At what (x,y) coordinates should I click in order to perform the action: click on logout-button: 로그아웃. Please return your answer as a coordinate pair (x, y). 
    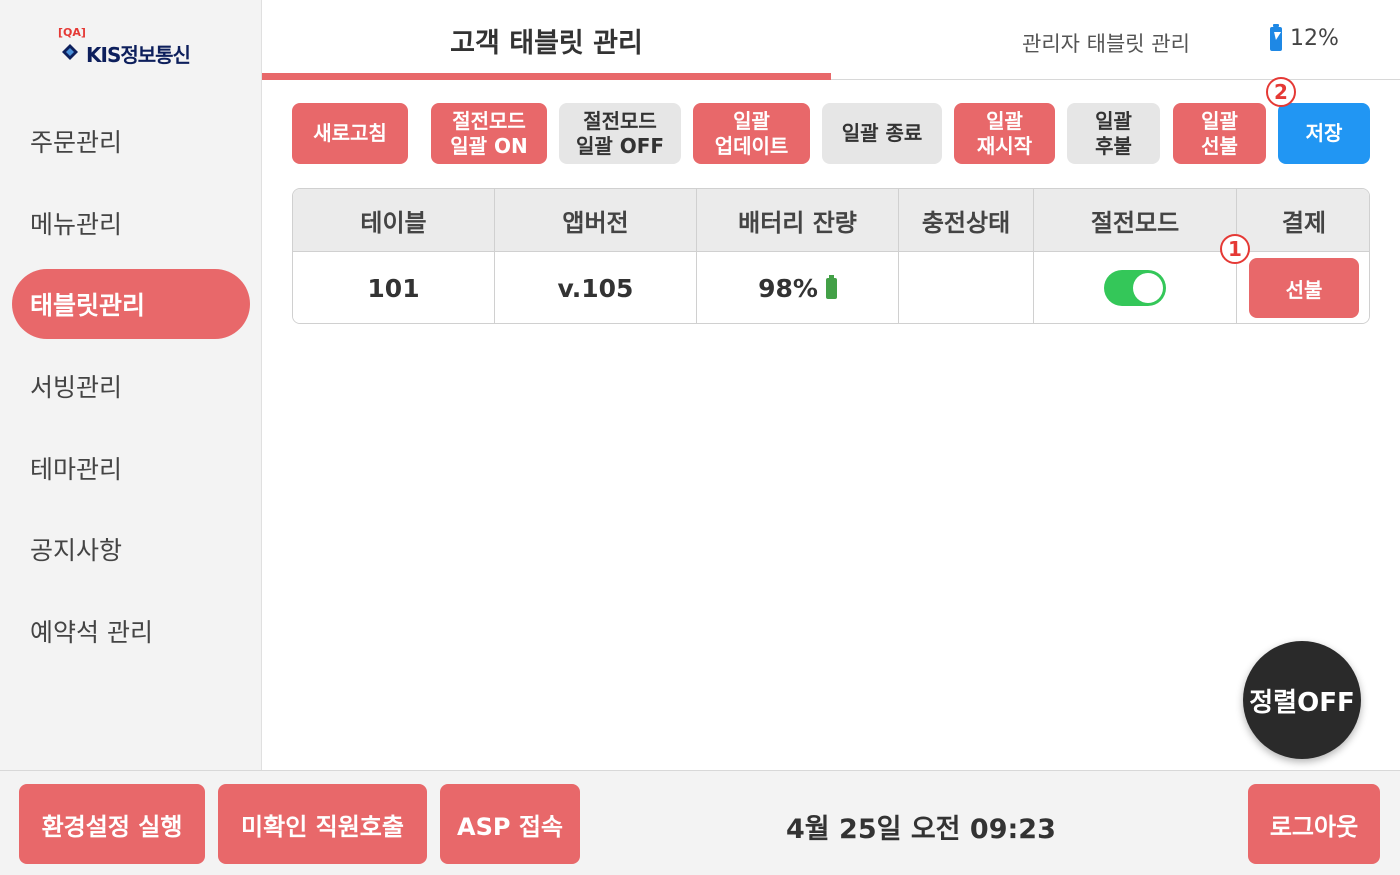
    Looking at the image, I should click on (1314, 824).